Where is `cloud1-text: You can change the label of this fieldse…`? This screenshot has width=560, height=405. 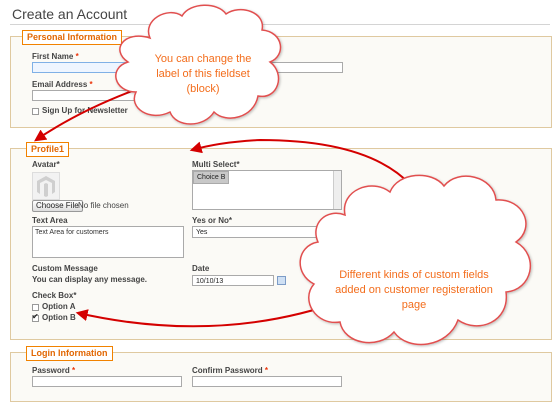 cloud1-text: You can change the label of this fieldse… is located at coordinates (203, 74).